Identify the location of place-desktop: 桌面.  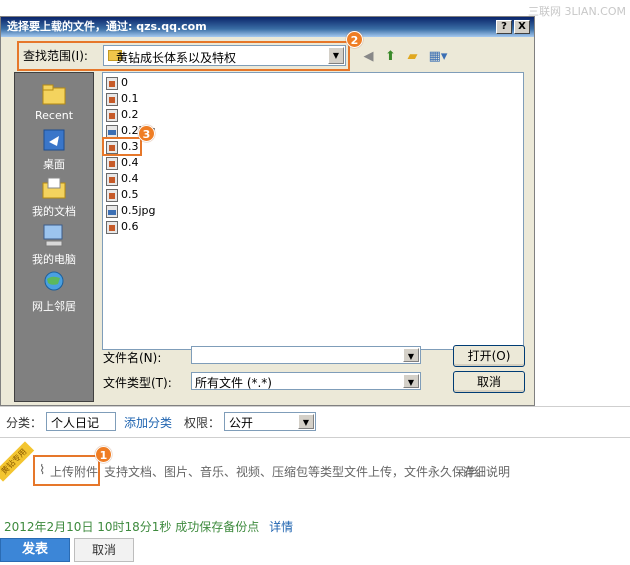
(54, 151).